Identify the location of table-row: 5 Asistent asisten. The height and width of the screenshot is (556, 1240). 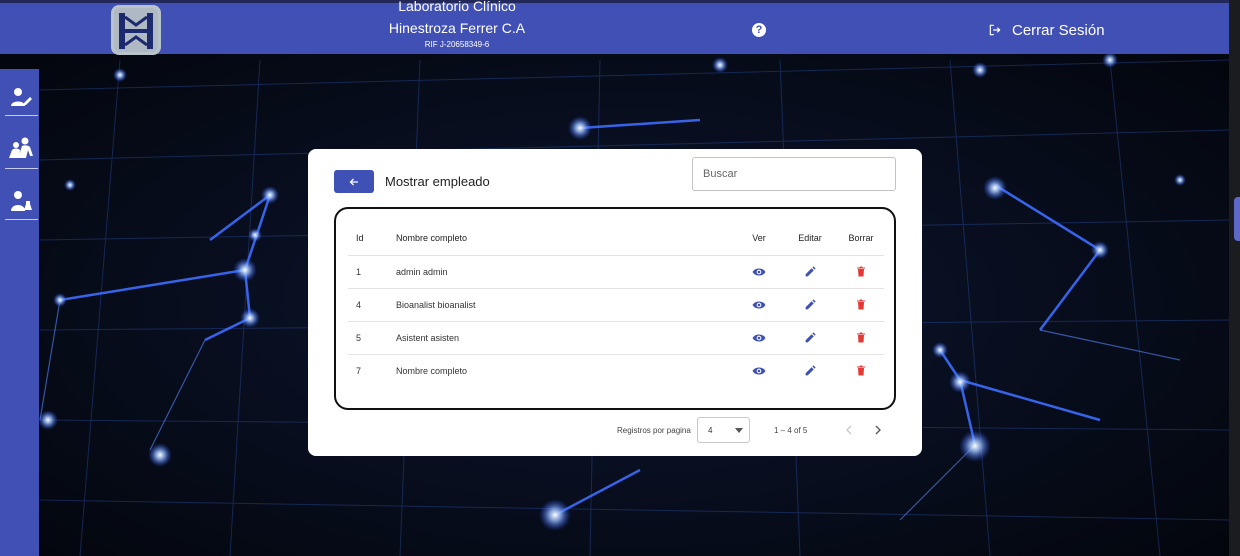
(616, 338).